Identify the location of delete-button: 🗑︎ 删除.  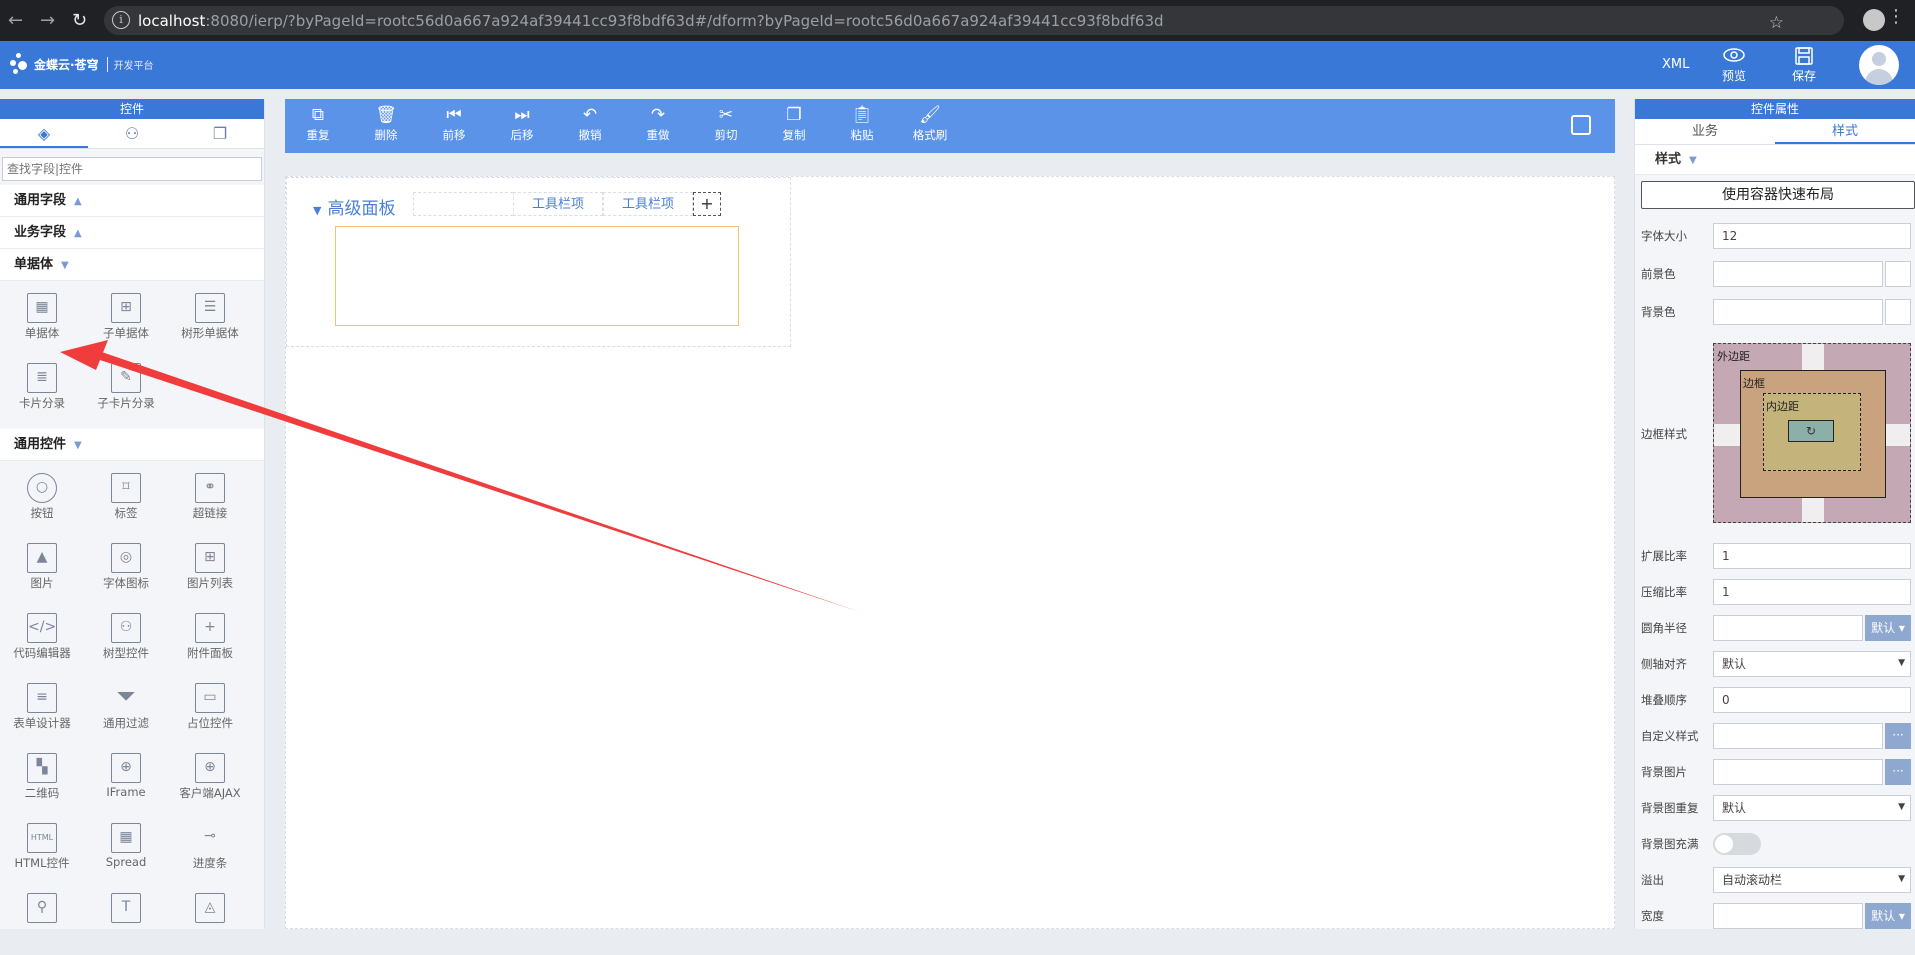
(386, 123).